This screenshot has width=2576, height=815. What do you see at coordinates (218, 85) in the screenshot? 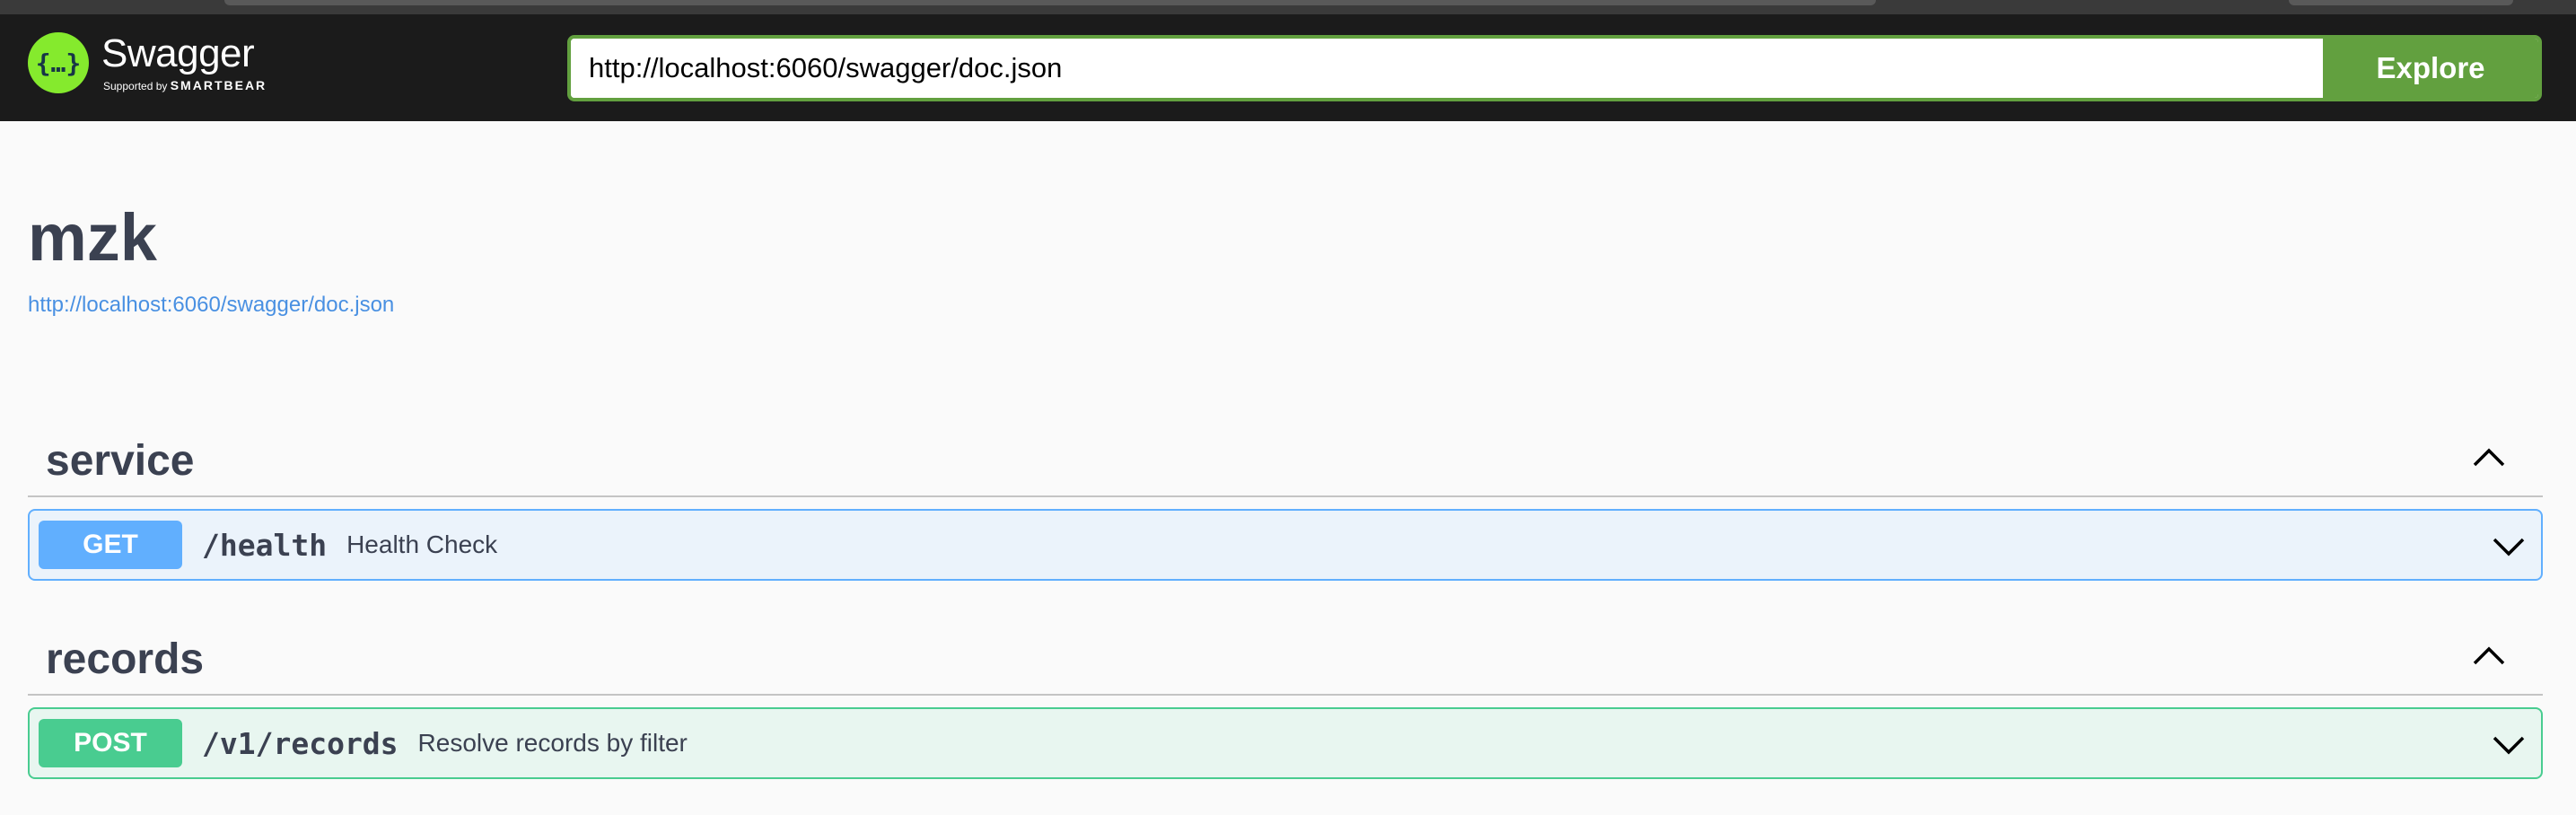
I see `logo-sub-brand: SMARTBEAR` at bounding box center [218, 85].